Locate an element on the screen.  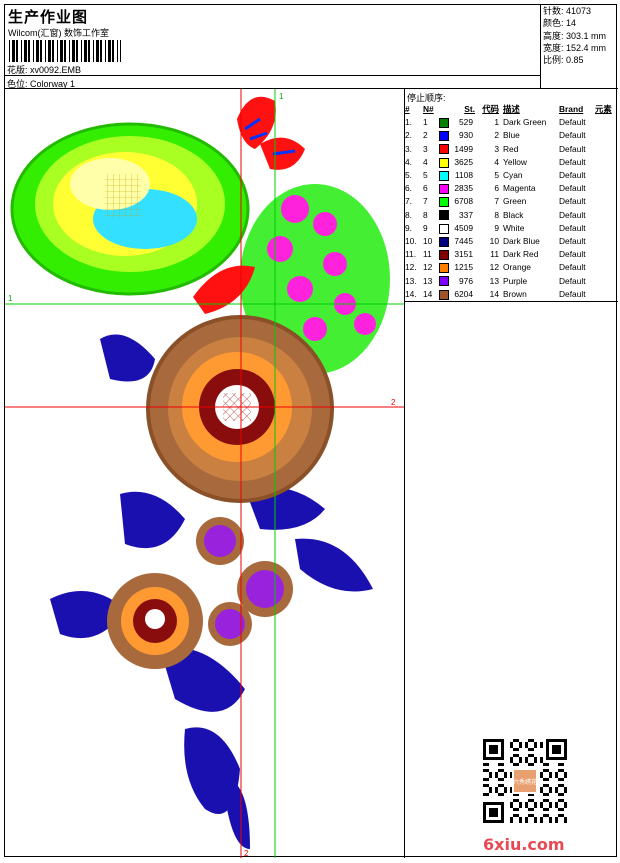
row-needle: 12 is located at coordinates (428, 267).